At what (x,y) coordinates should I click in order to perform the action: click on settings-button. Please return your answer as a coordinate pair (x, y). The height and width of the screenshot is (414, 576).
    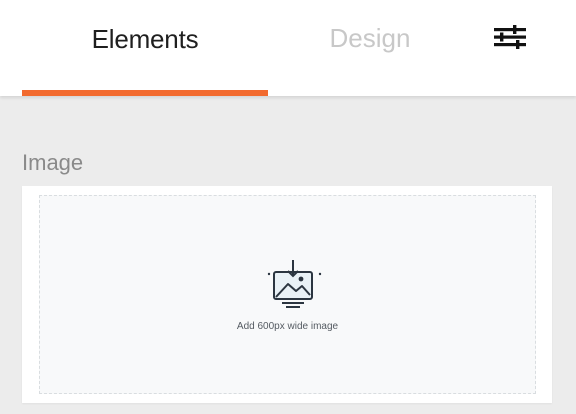
    Looking at the image, I should click on (510, 37).